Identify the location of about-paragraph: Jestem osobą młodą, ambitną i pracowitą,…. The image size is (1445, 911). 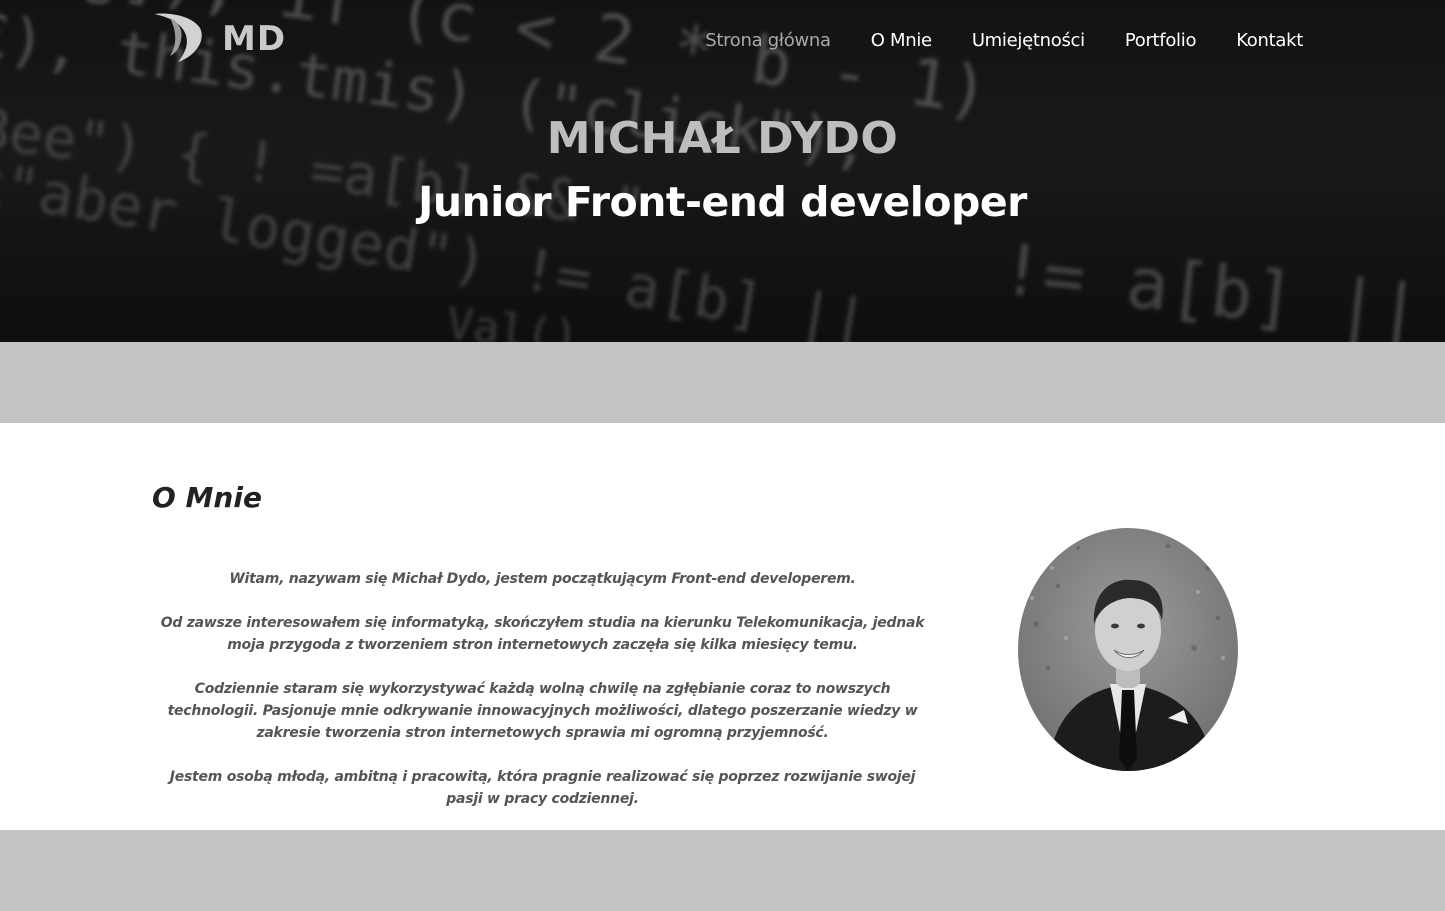
(542, 788).